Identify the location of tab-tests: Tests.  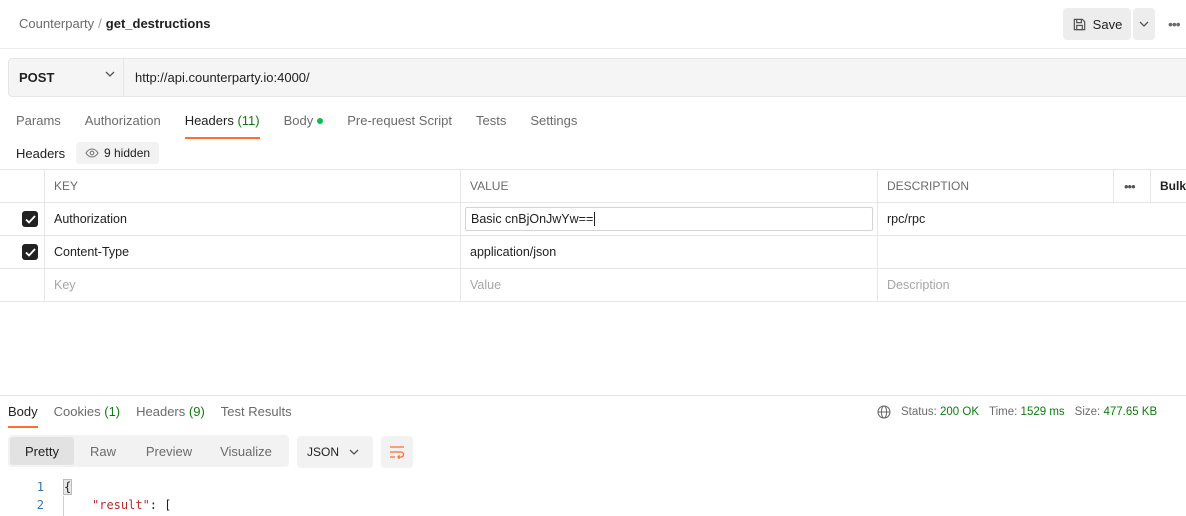
(491, 126).